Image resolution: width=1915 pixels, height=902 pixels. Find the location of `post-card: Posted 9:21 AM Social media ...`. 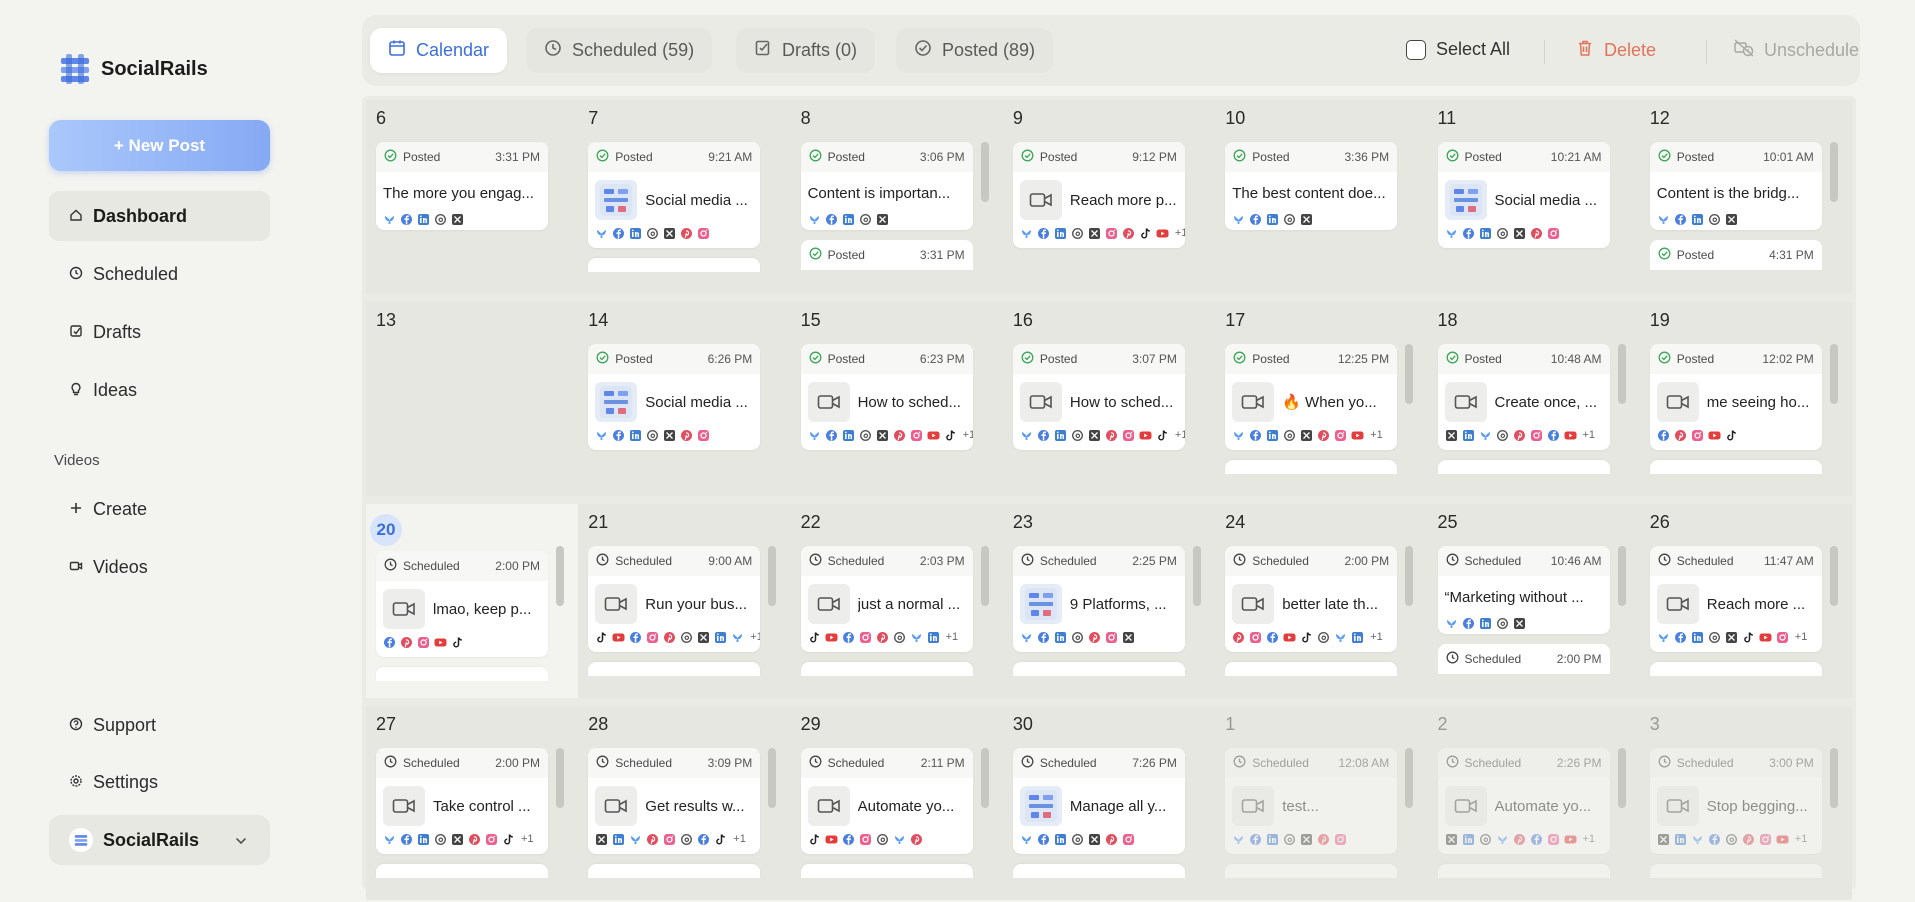

post-card: Posted 9:21 AM Social media ... is located at coordinates (674, 195).